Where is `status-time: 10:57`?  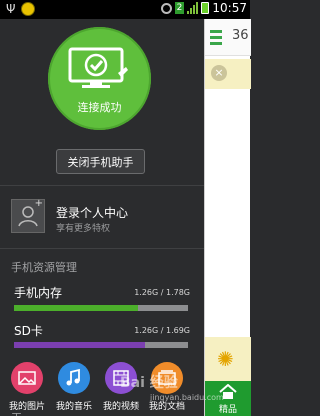
status-time: 10:57 is located at coordinates (229, 8).